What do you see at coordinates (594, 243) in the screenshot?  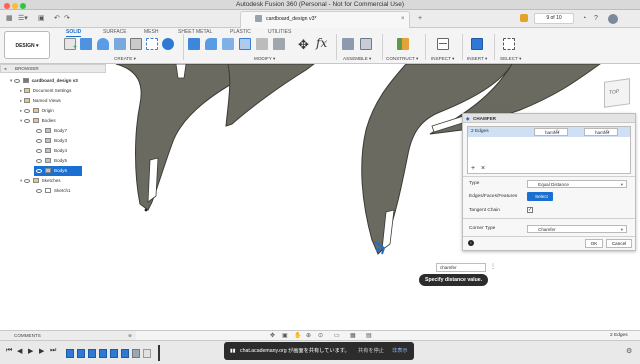 I see `ok-button: OK` at bounding box center [594, 243].